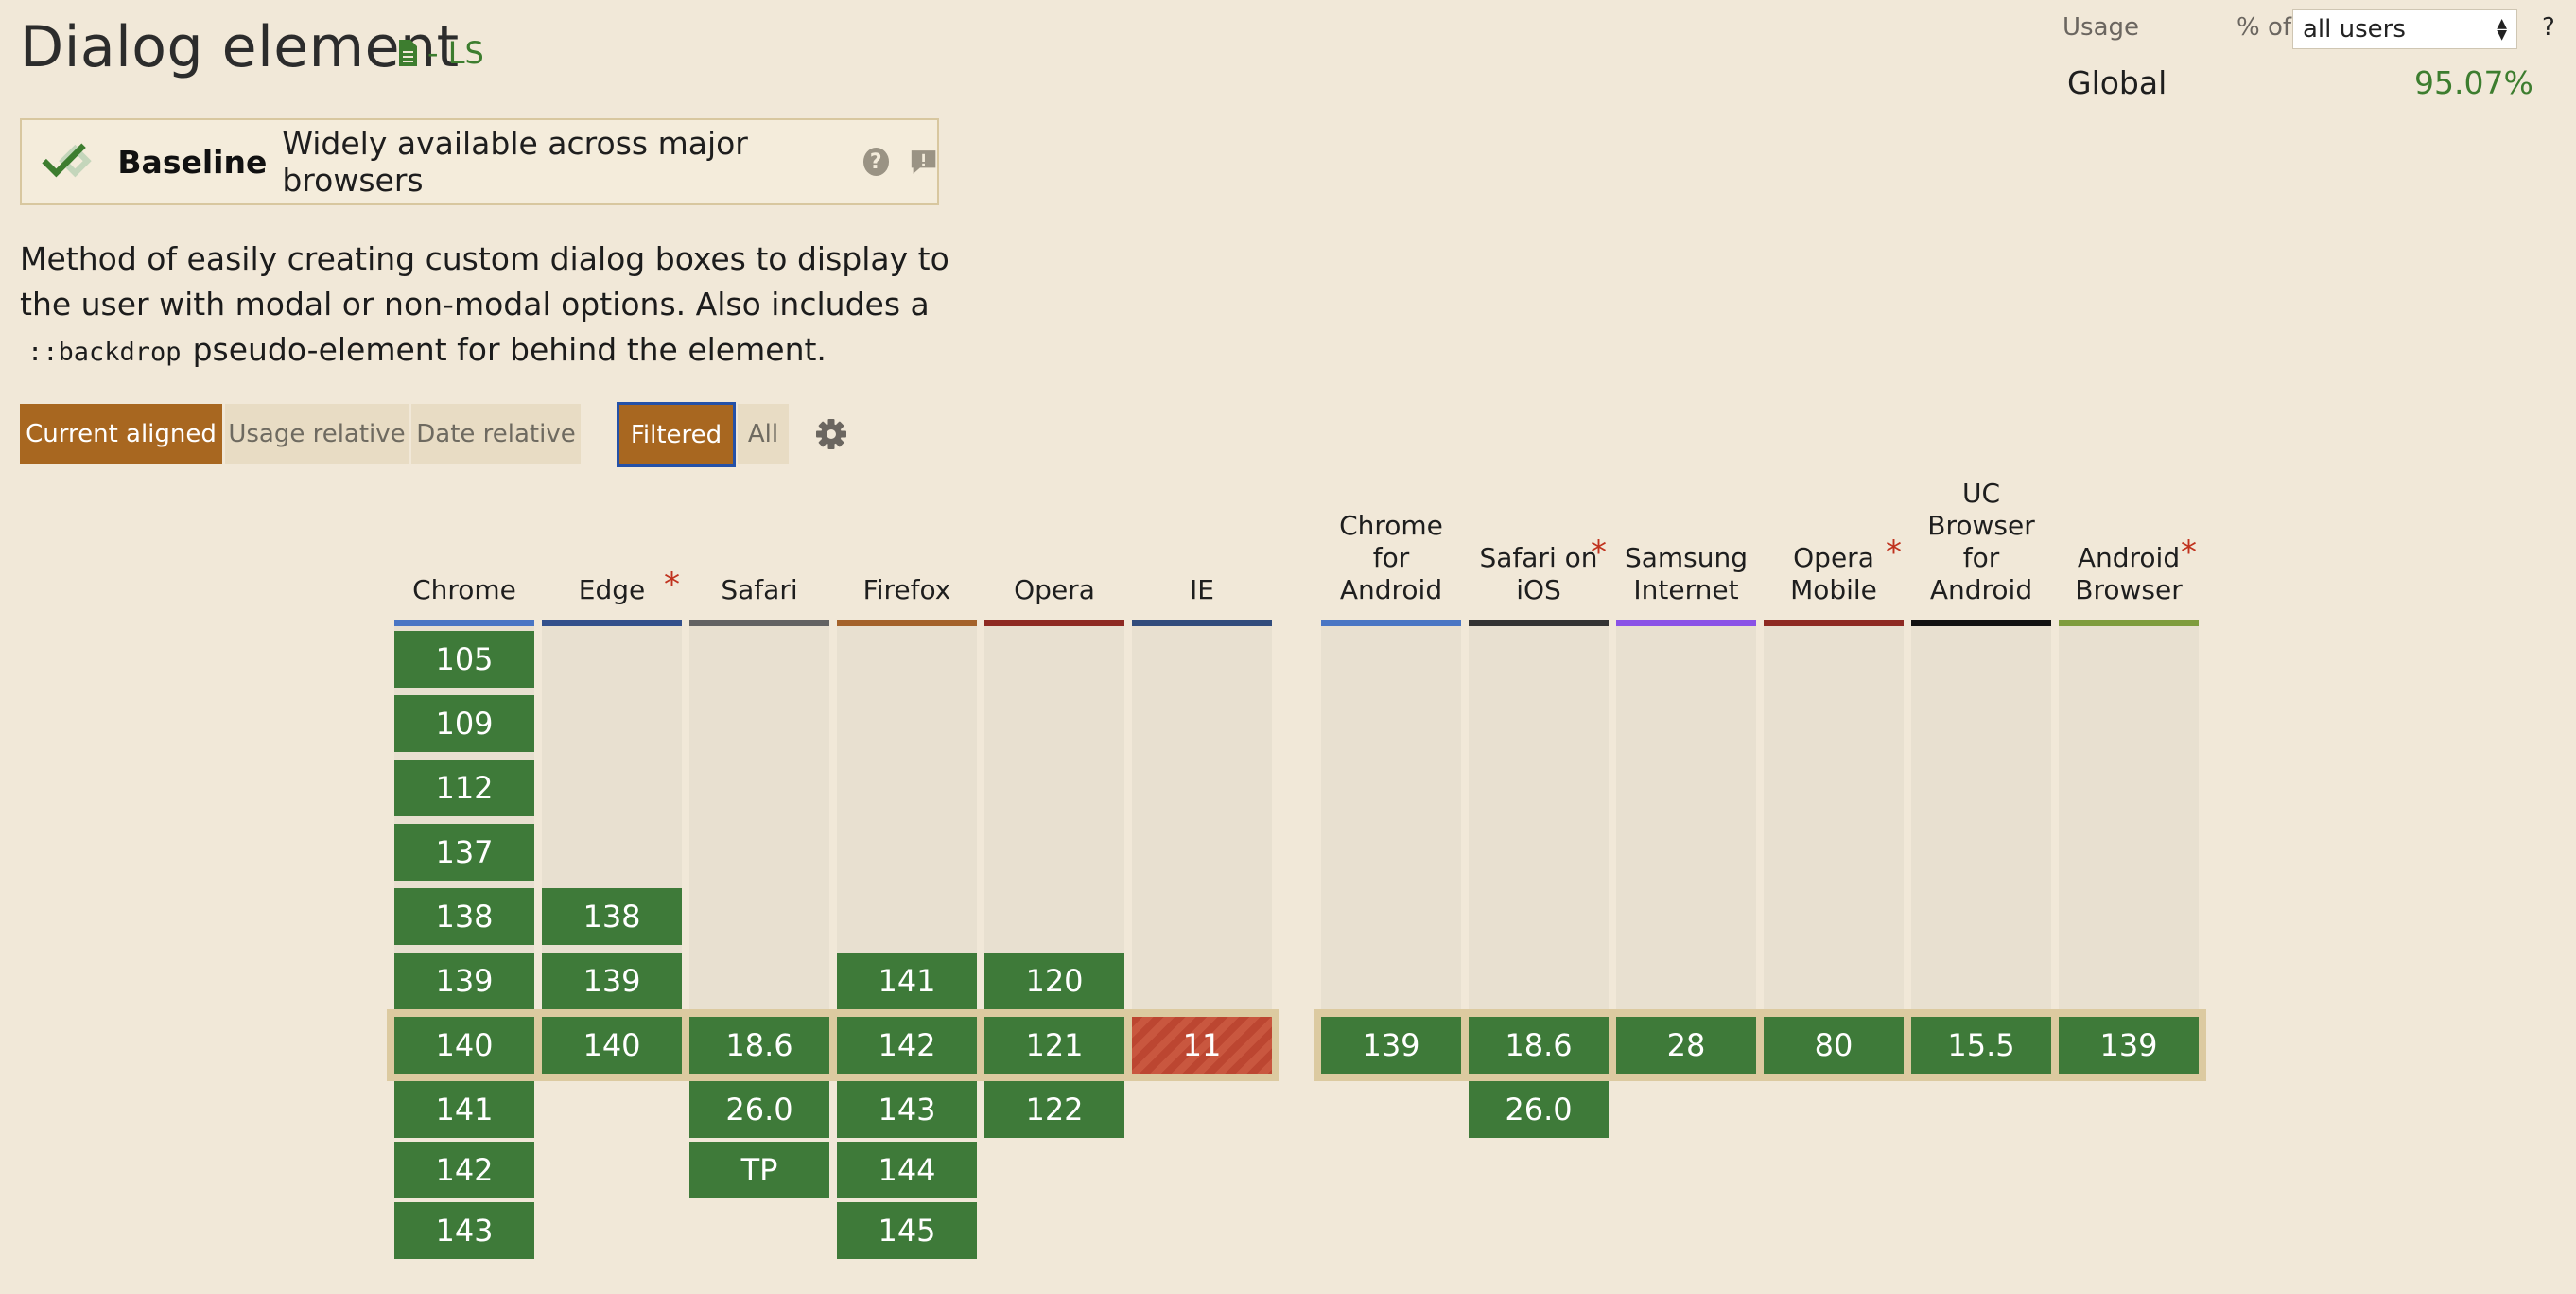 This screenshot has width=2576, height=1294. Describe the element at coordinates (759, 590) in the screenshot. I see `browser-header-safari: Safari` at that location.